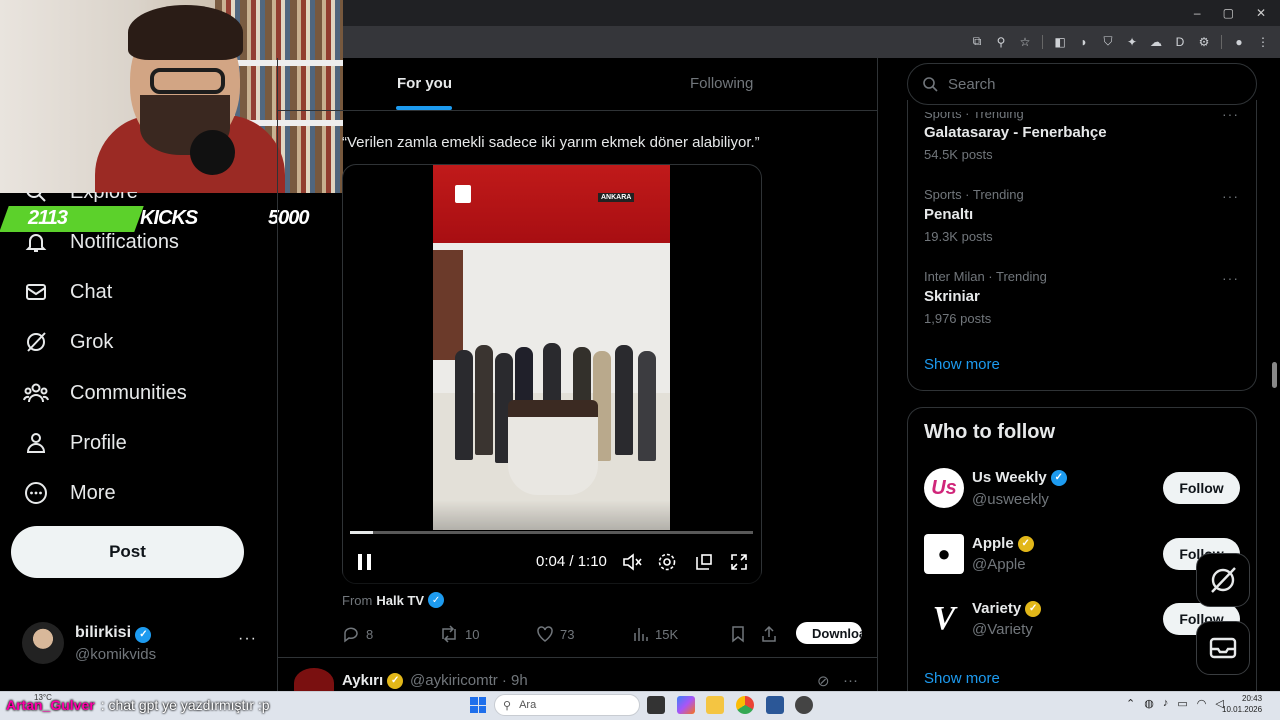 This screenshot has height=720, width=1280. Describe the element at coordinates (551, 204) in the screenshot. I see `video-banner` at that location.